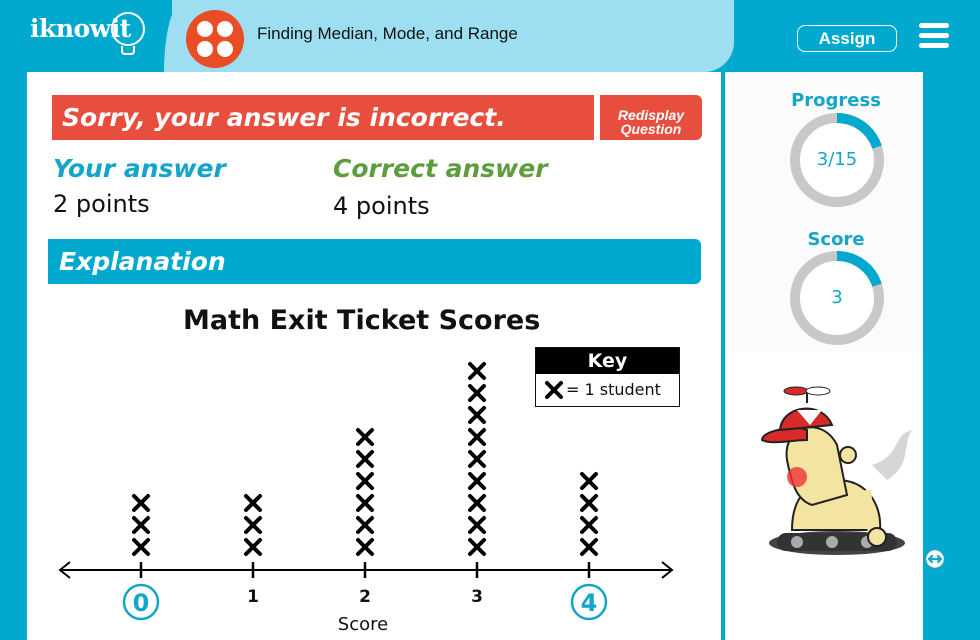  What do you see at coordinates (253, 597) in the screenshot?
I see `tick-label-1: 1` at bounding box center [253, 597].